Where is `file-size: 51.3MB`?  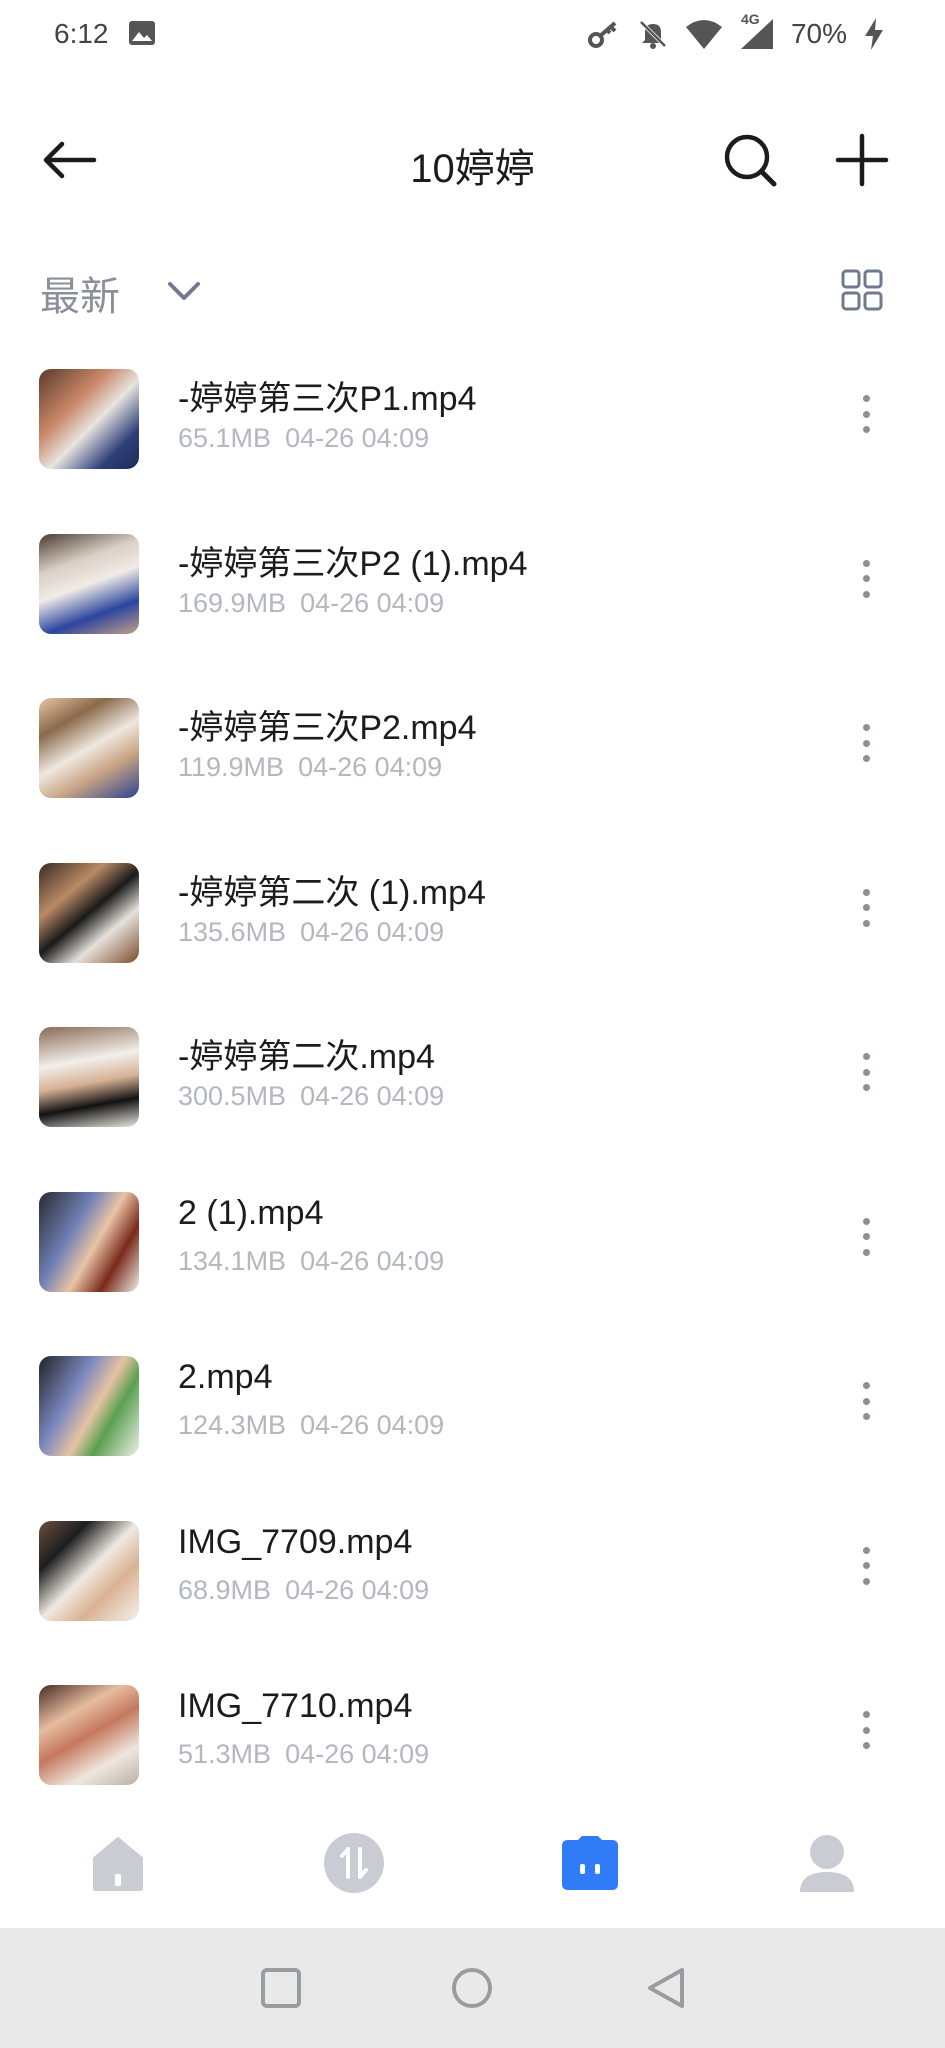
file-size: 51.3MB is located at coordinates (225, 1754).